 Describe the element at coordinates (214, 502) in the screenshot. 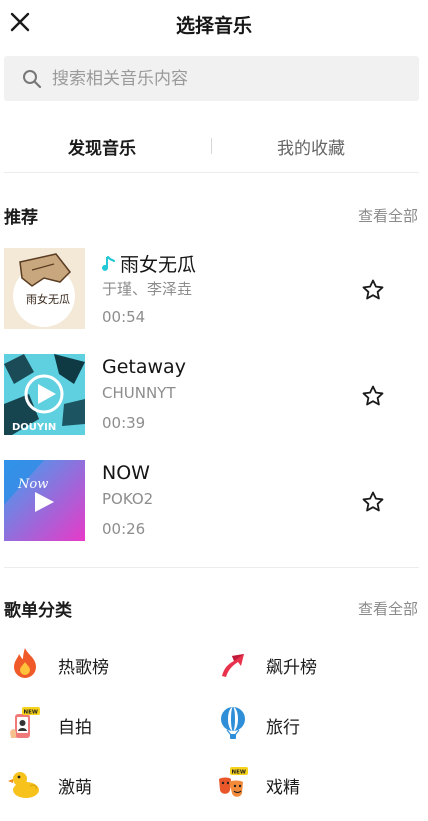

I see `song-item: Now NOW POKO2 00:26` at that location.